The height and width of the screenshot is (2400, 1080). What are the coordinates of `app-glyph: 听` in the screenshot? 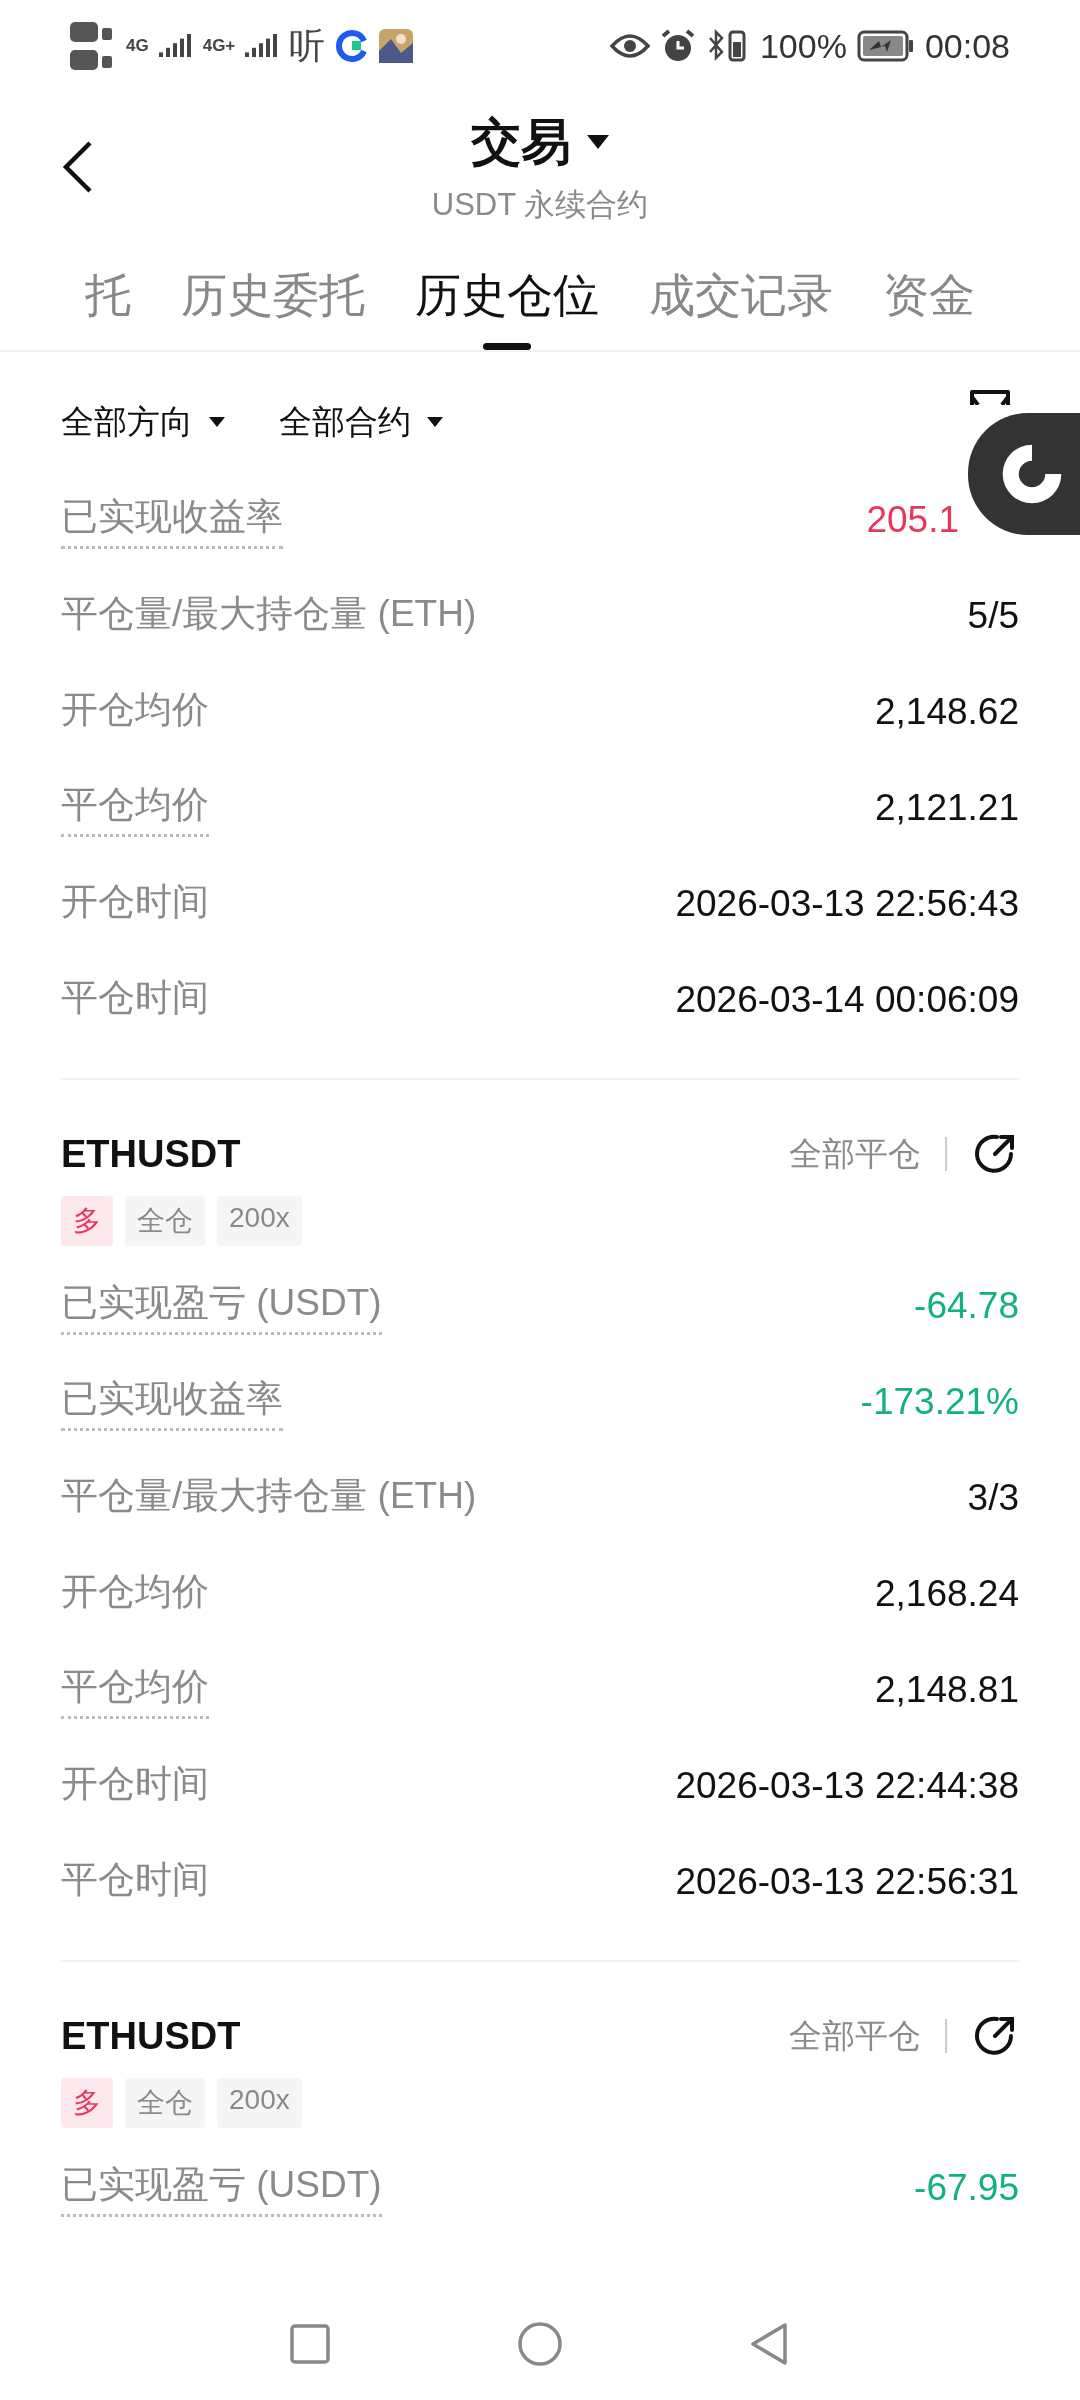 It's located at (307, 45).